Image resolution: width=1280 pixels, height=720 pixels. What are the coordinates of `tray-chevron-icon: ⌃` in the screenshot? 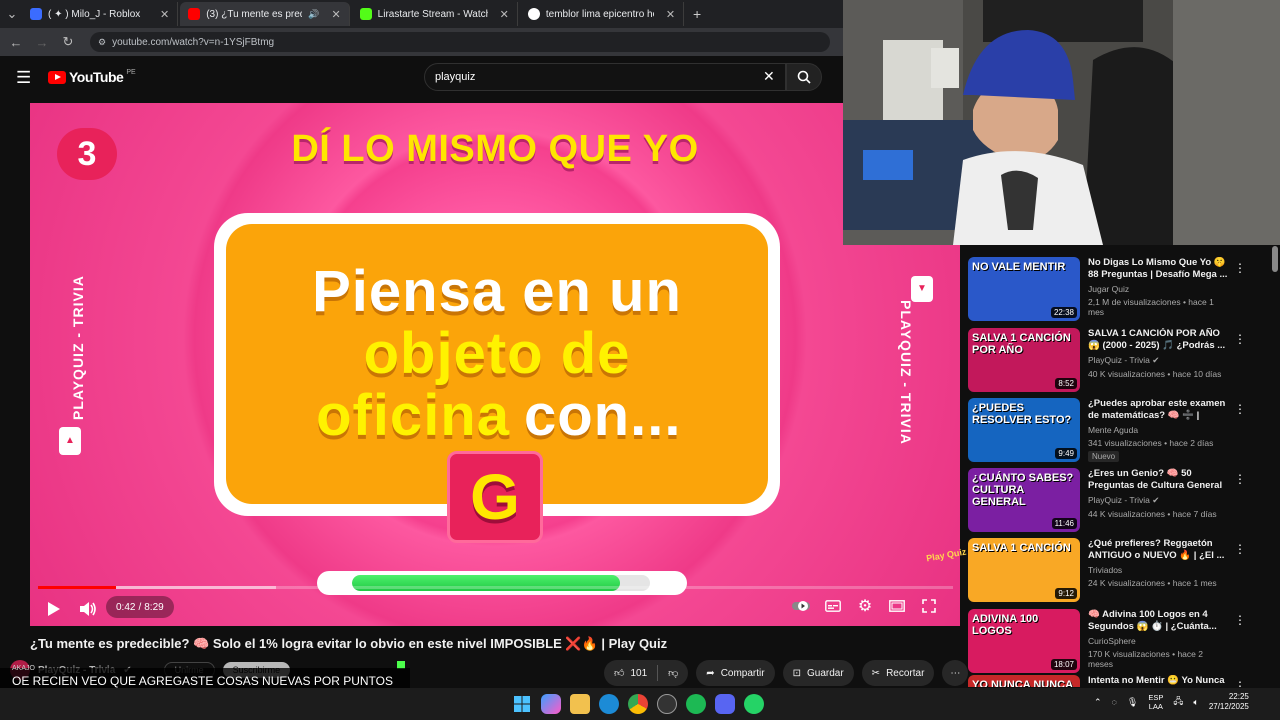 It's located at (1098, 702).